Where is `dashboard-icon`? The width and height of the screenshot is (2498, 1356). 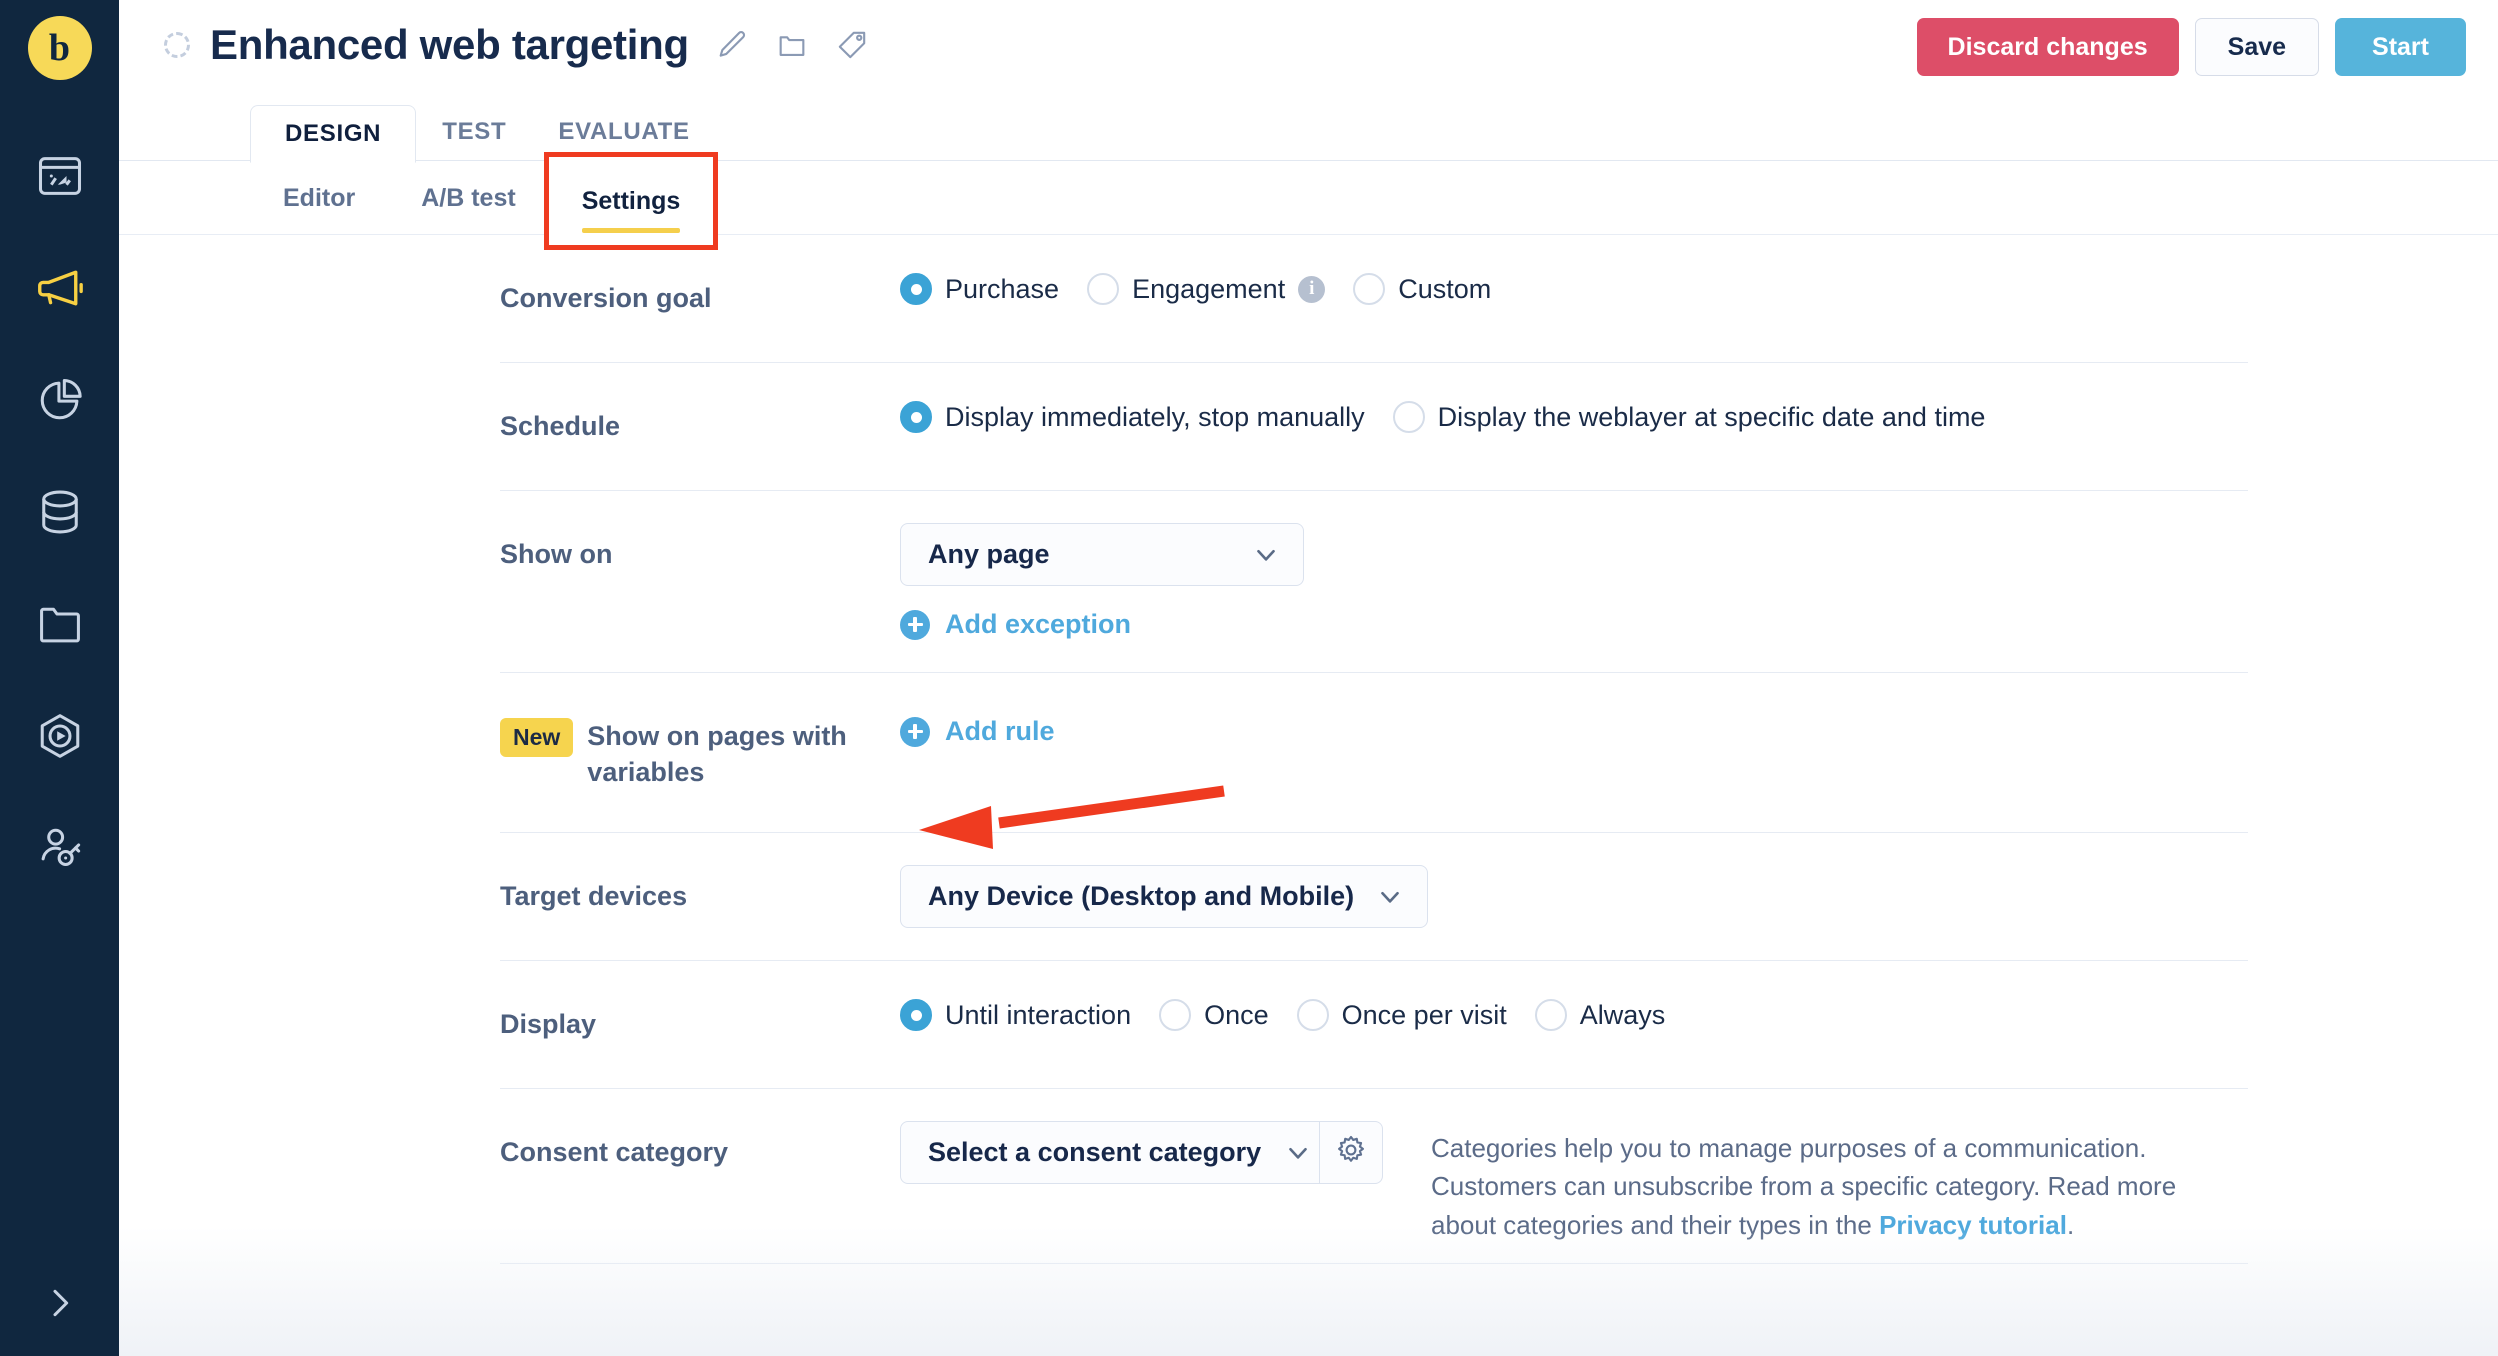 dashboard-icon is located at coordinates (60, 176).